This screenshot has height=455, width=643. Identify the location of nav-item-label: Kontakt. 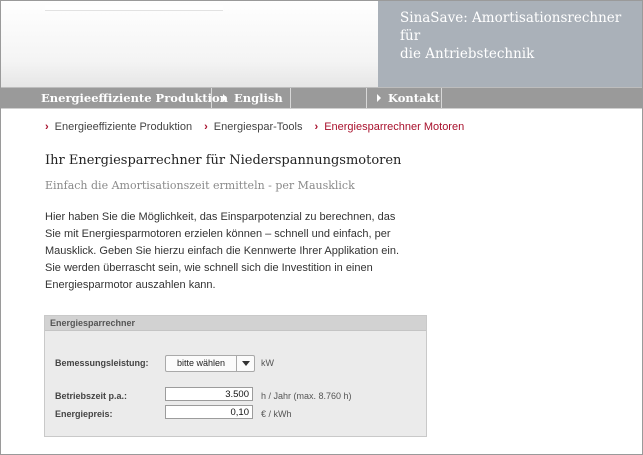
(414, 98).